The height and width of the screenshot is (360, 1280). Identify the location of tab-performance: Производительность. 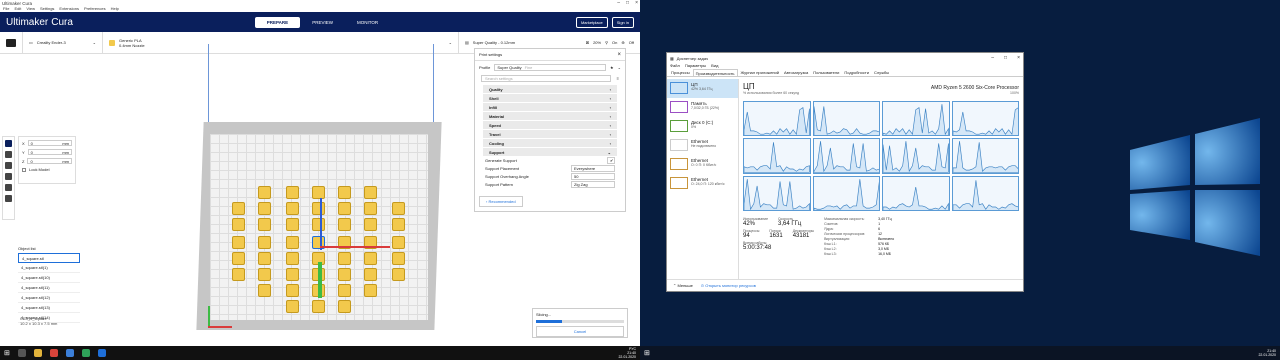
(715, 72).